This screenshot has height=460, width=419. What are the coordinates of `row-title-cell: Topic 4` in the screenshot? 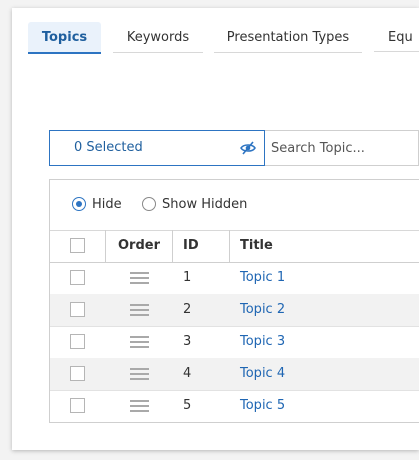 It's located at (324, 374).